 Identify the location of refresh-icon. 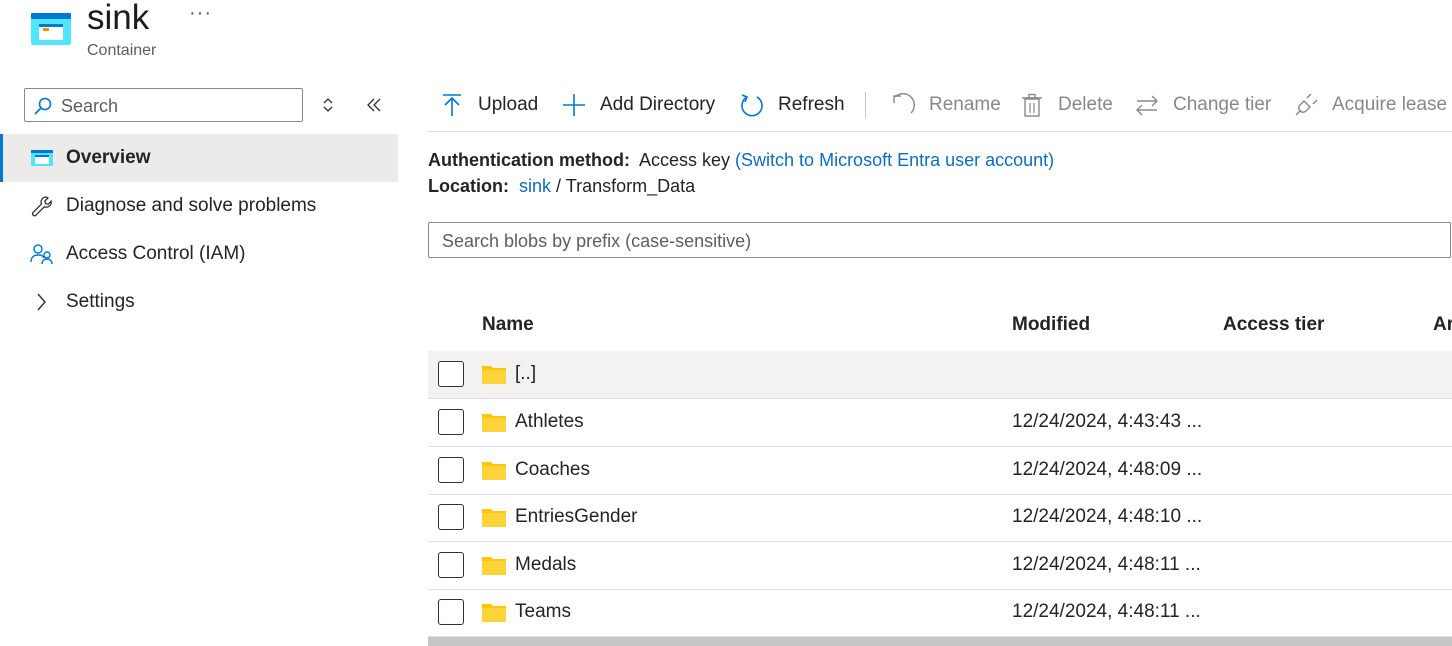
(752, 105).